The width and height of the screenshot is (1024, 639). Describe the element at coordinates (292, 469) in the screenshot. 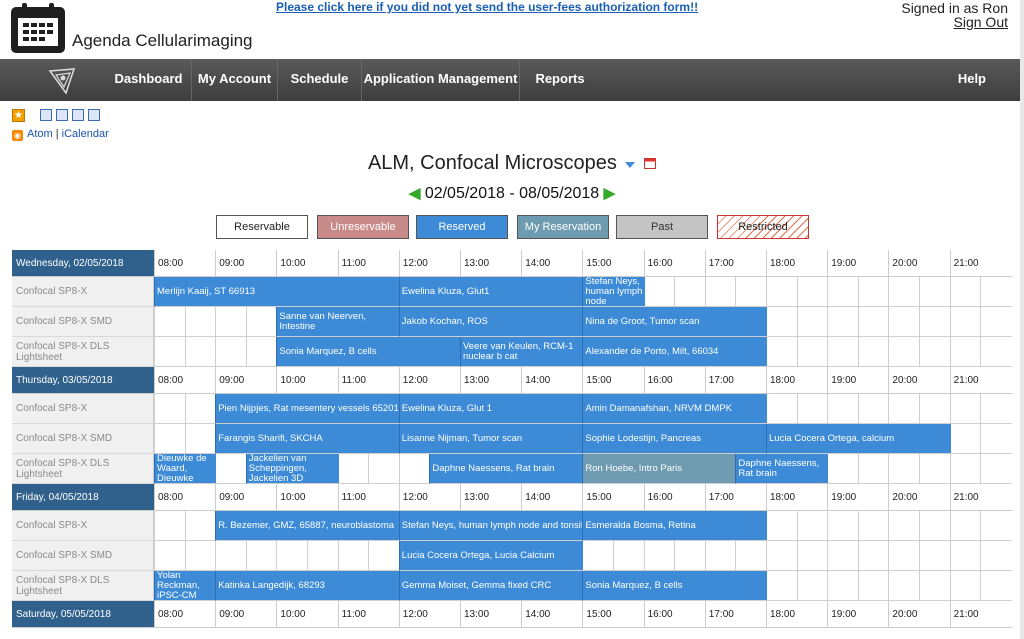

I see `reservation-block: Jackelien van Scheppingen, Jackelien 3D` at that location.